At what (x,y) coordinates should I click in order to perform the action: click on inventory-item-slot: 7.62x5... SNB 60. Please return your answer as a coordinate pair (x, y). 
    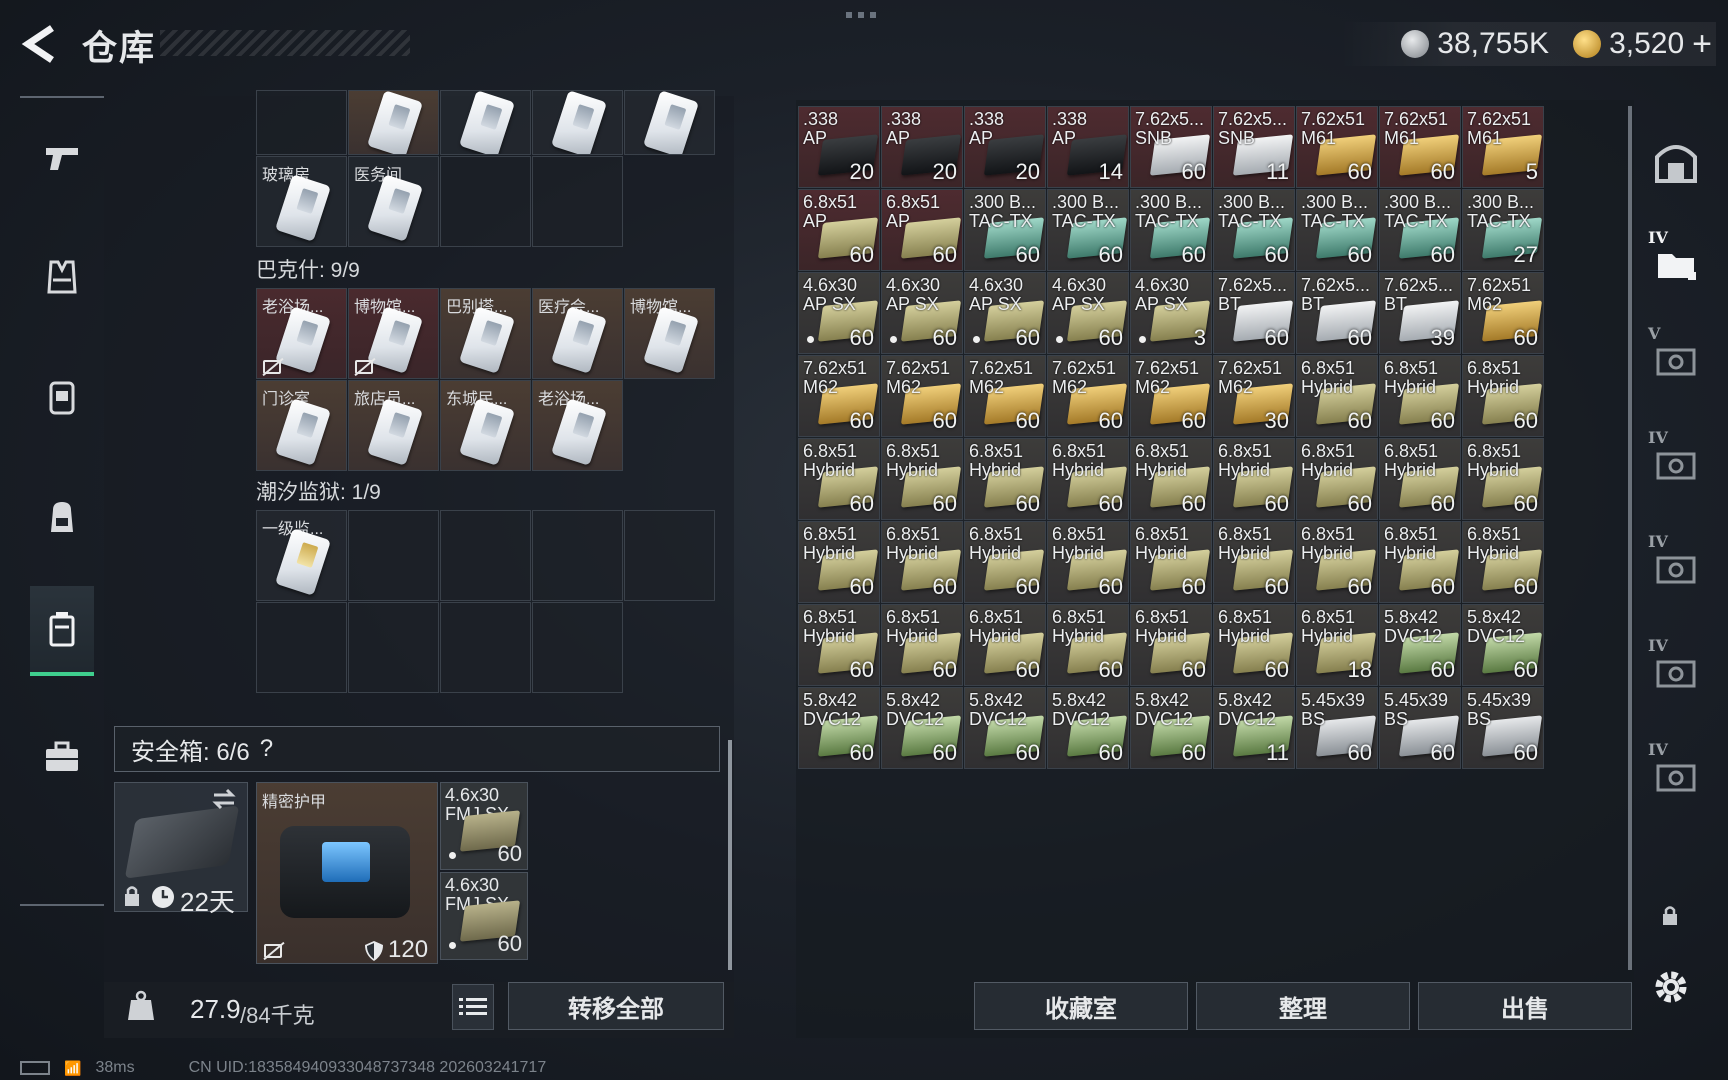
    Looking at the image, I should click on (1171, 147).